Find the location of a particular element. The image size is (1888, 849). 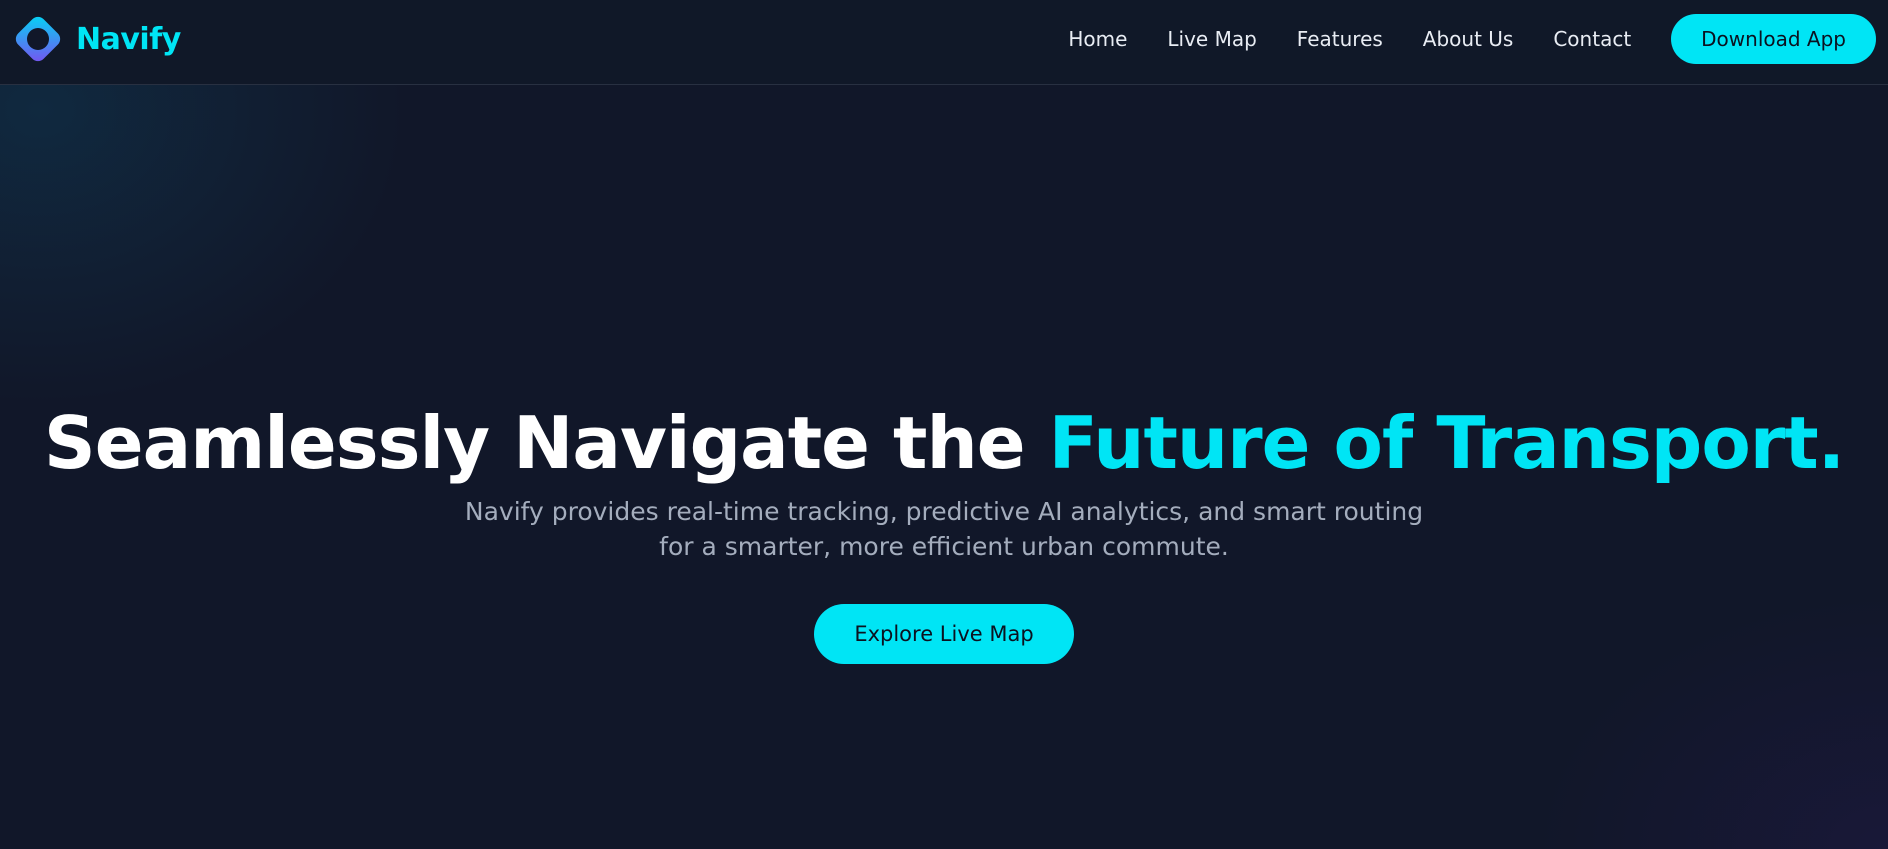

brand-name: Navify is located at coordinates (128, 39).